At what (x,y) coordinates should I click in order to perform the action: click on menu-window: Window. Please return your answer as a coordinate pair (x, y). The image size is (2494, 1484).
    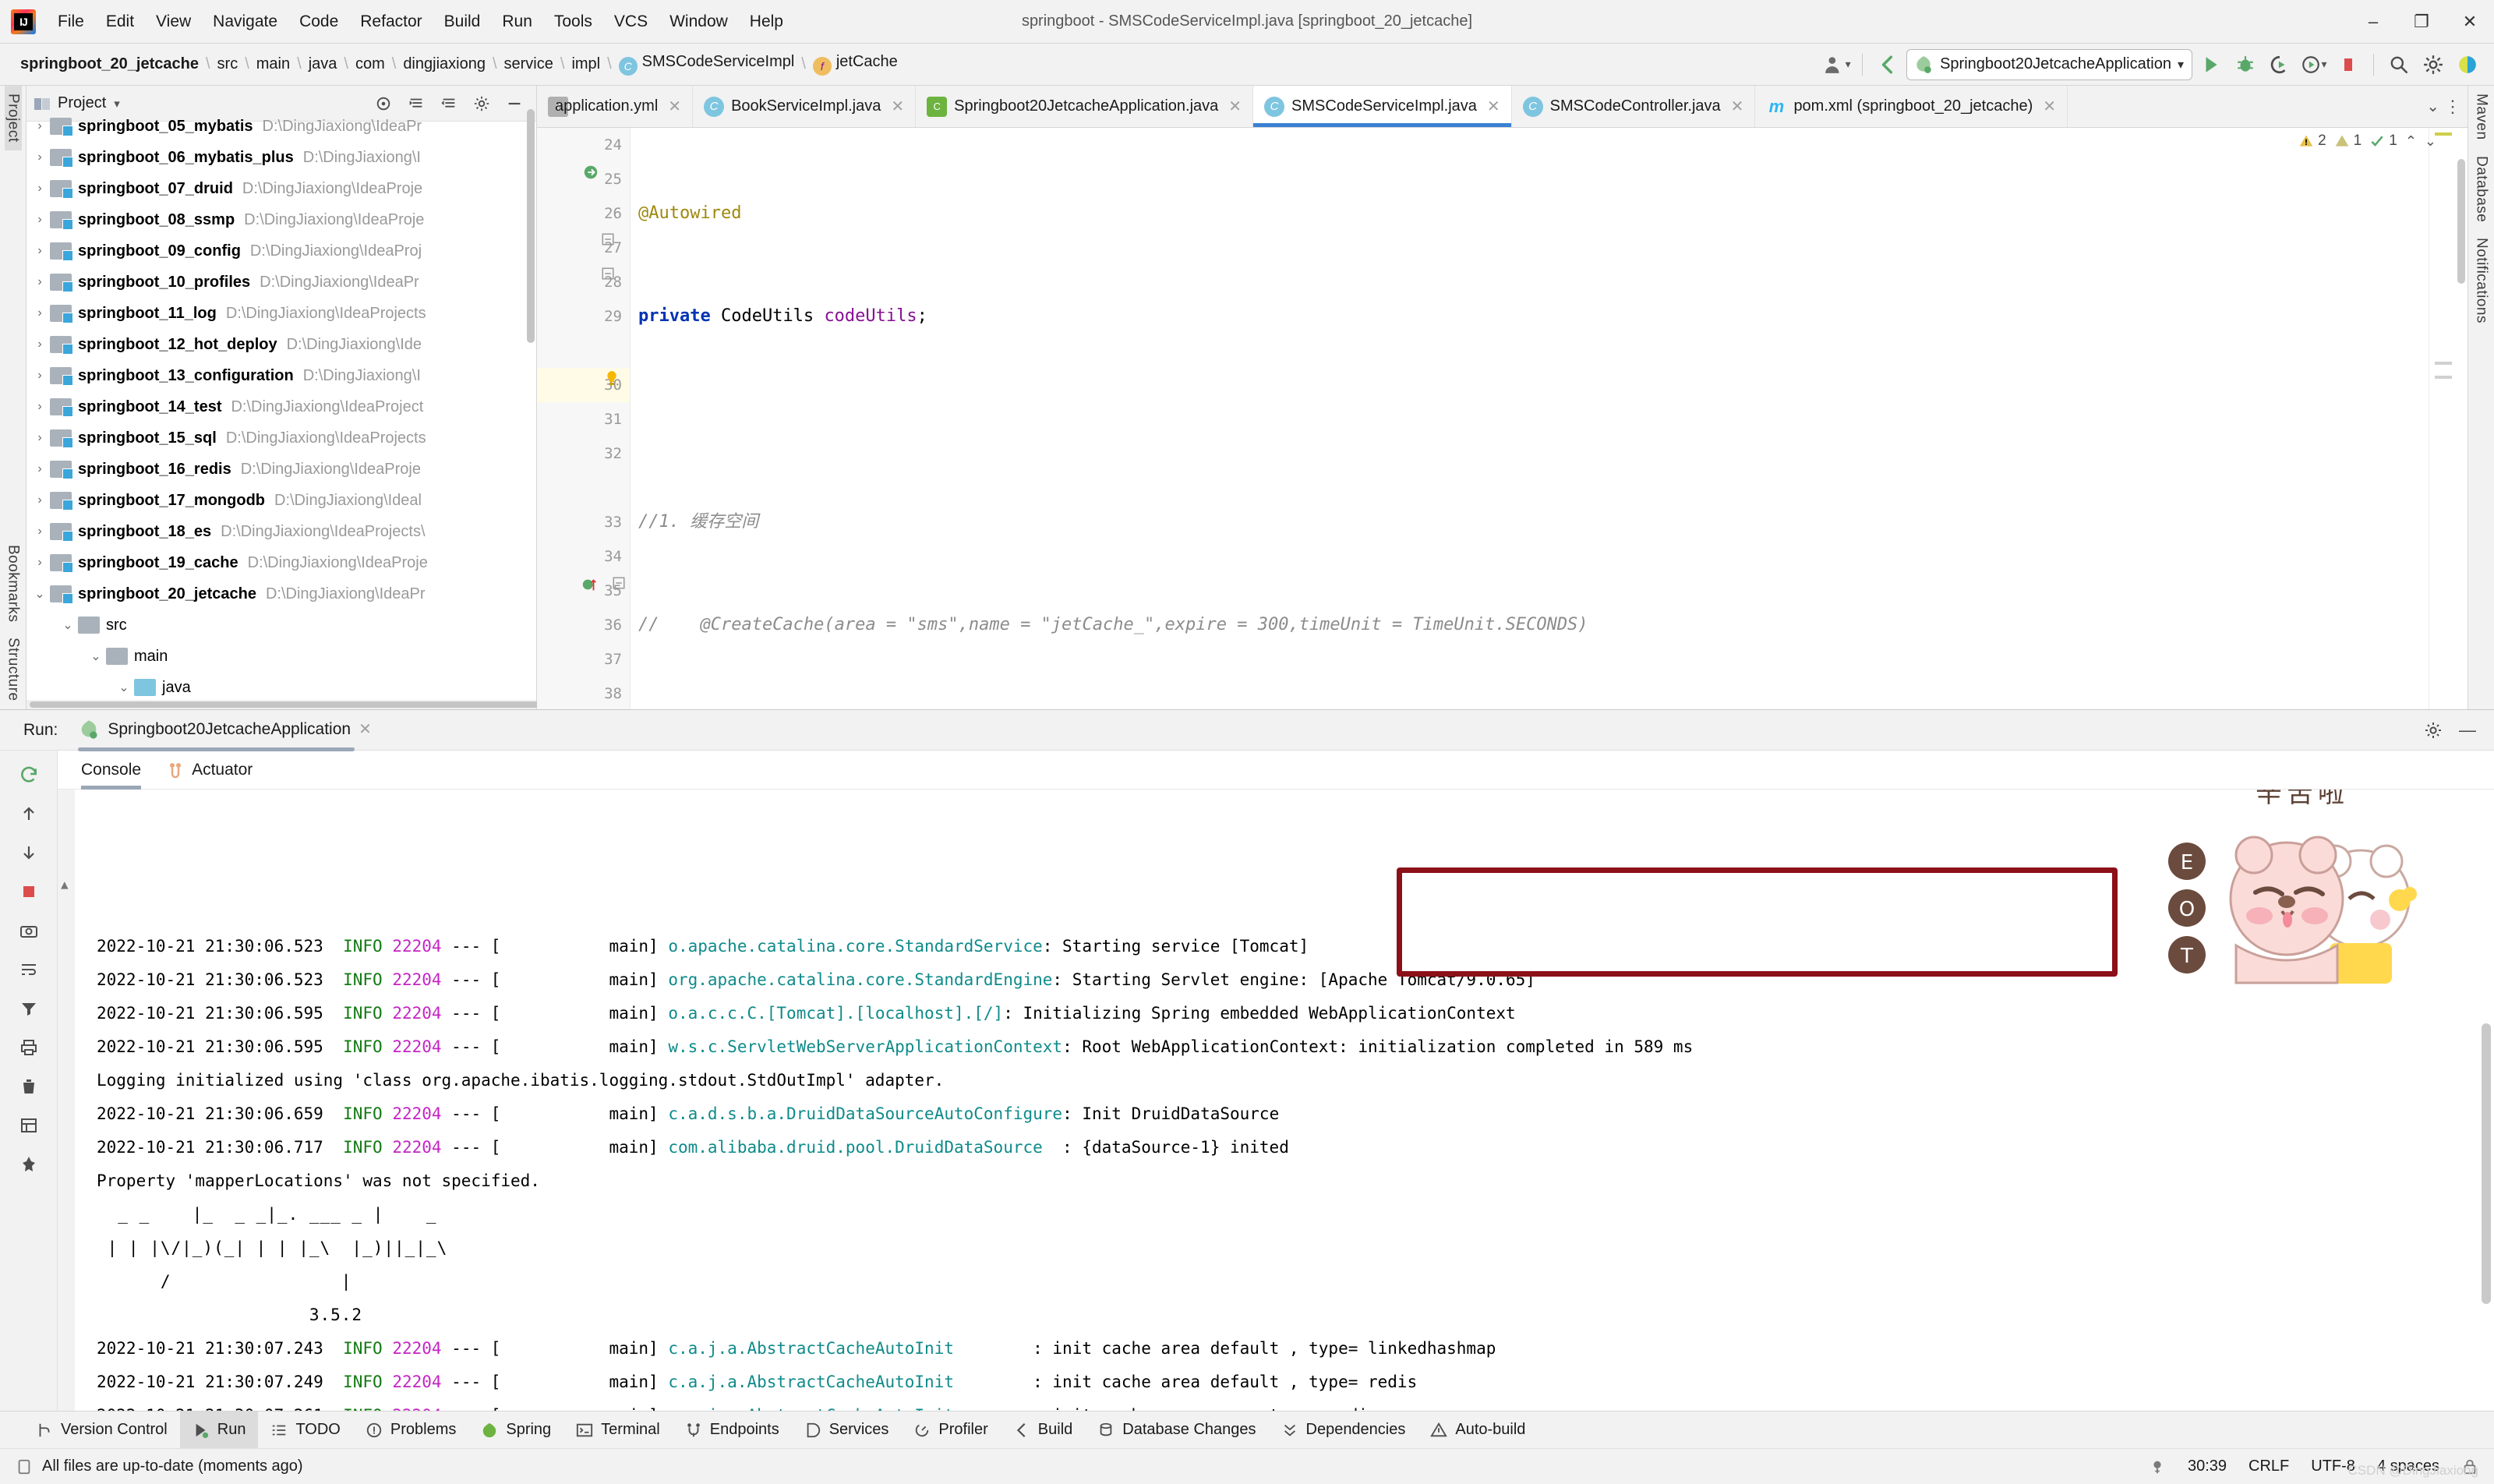
    Looking at the image, I should click on (699, 22).